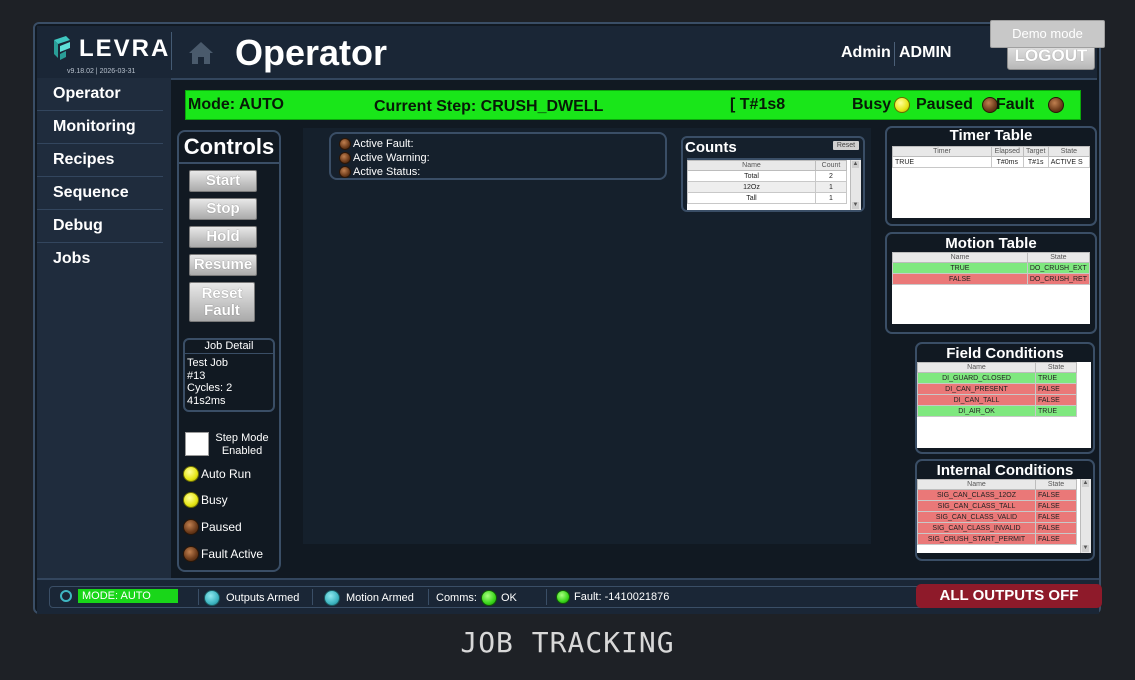  What do you see at coordinates (210, 388) in the screenshot?
I see `job-cycles: Cycles: 2` at bounding box center [210, 388].